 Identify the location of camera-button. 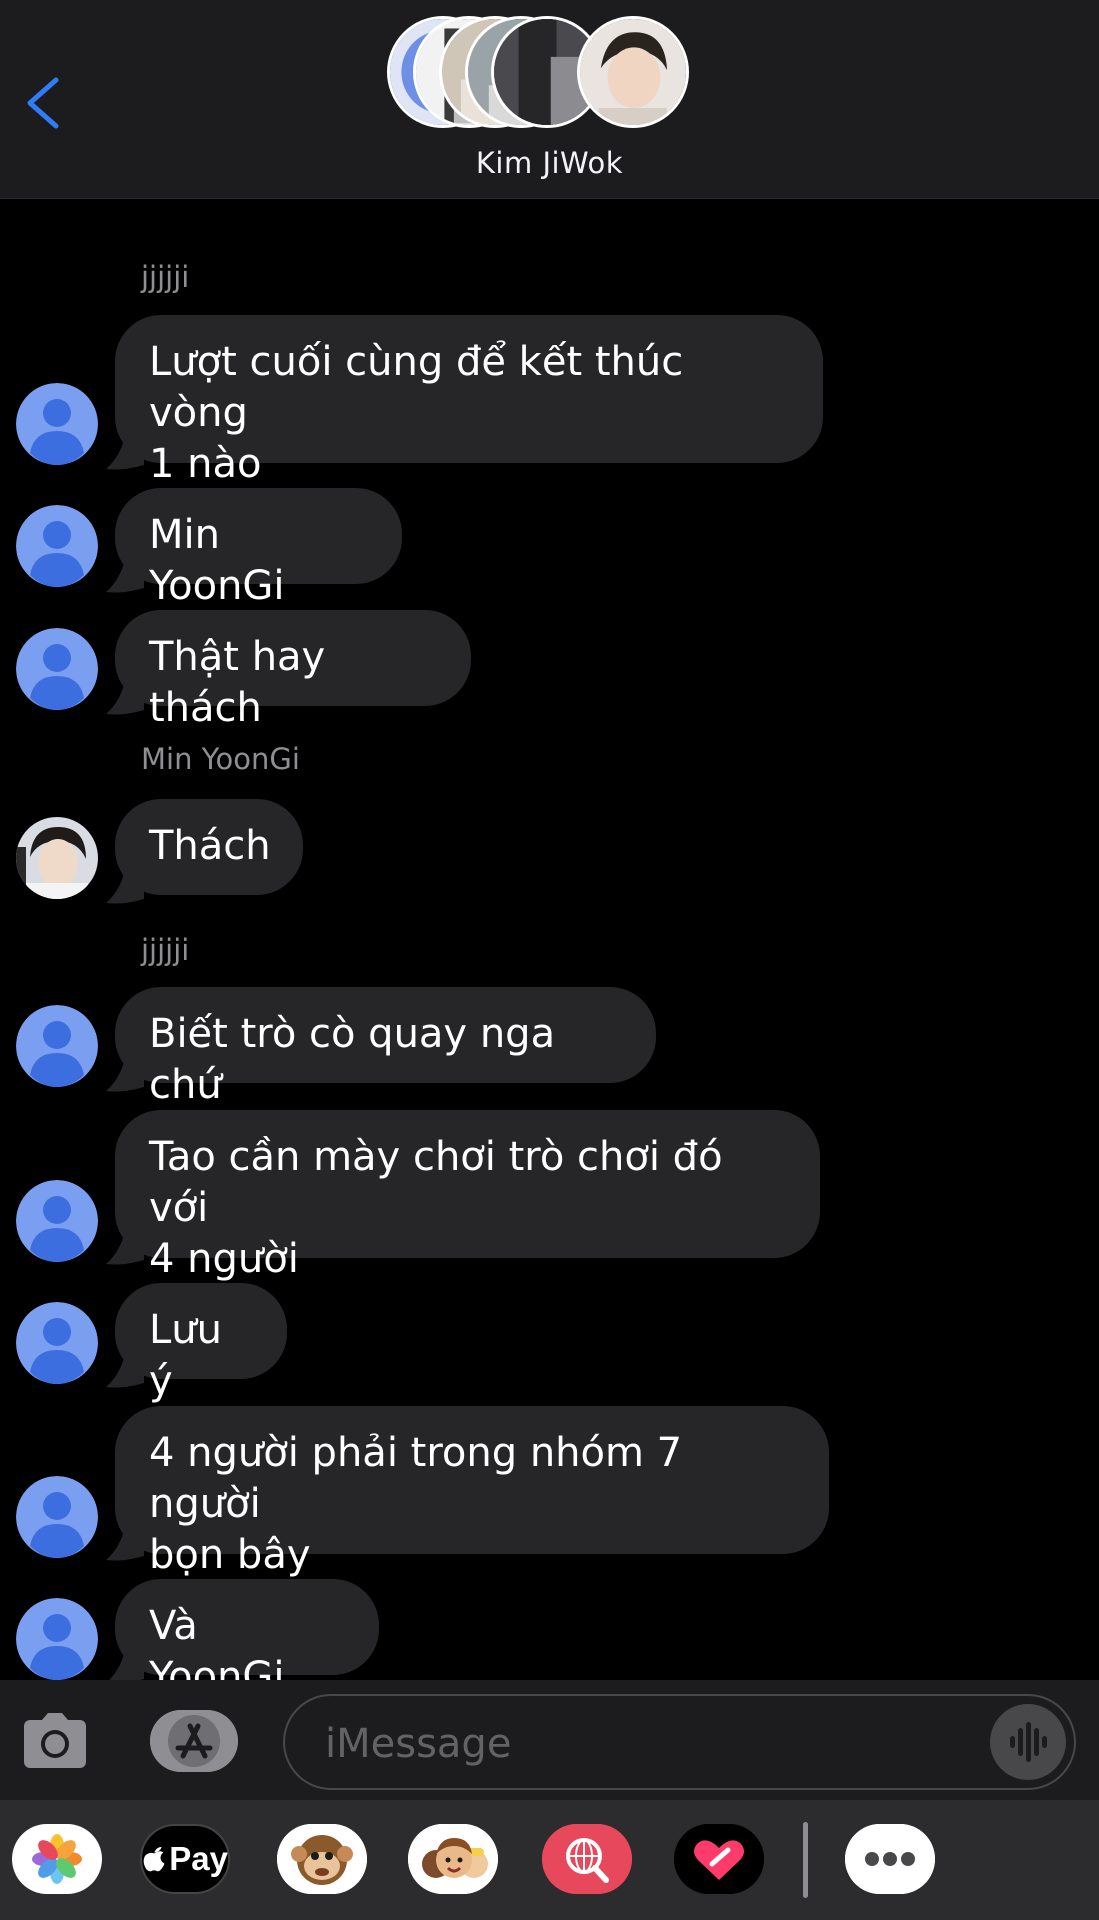
(55, 1741).